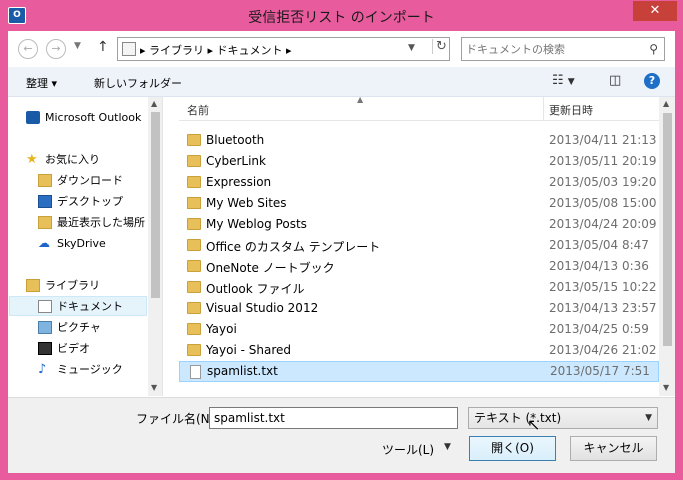 The image size is (683, 480). What do you see at coordinates (33, 117) in the screenshot?
I see `outlook-icon` at bounding box center [33, 117].